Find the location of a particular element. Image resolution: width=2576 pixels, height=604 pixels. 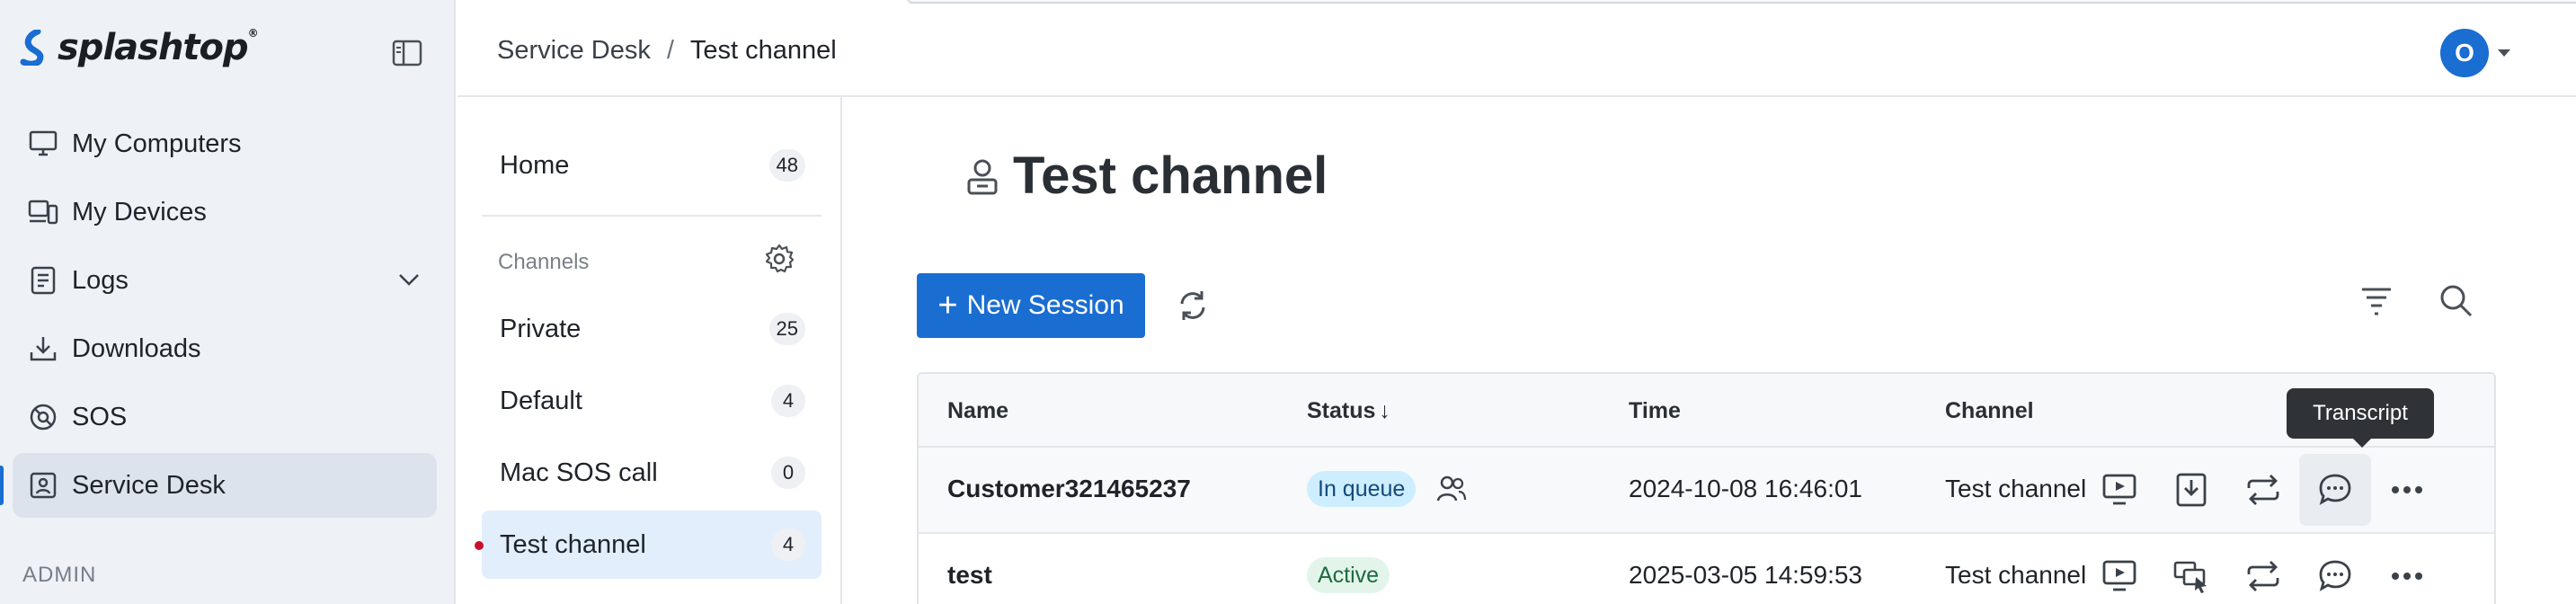

channel-item-home: Home 48 is located at coordinates (652, 165).